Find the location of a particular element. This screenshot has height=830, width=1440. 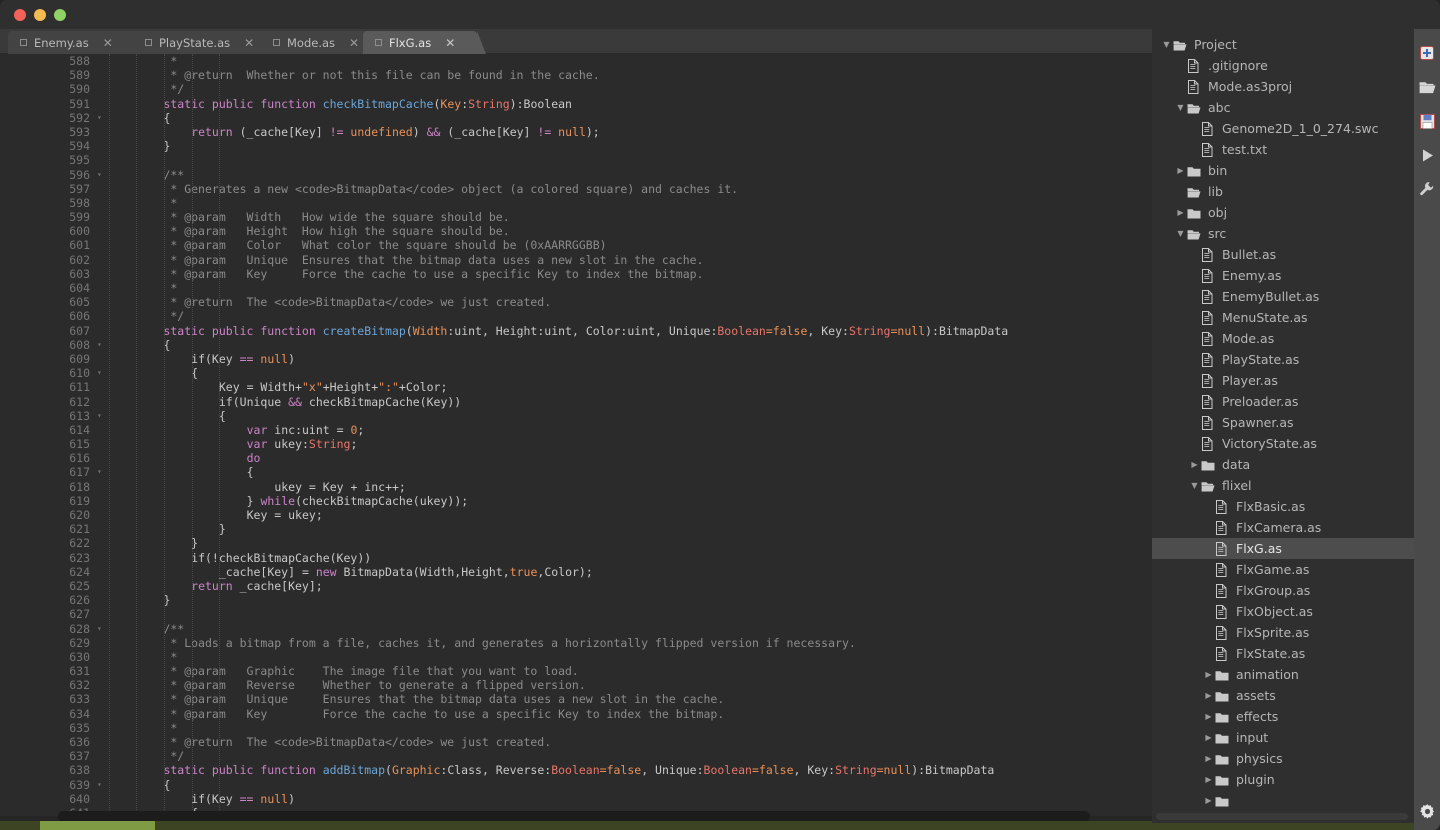

project-tree-item--gitignore: .gitignore is located at coordinates (1283, 65).